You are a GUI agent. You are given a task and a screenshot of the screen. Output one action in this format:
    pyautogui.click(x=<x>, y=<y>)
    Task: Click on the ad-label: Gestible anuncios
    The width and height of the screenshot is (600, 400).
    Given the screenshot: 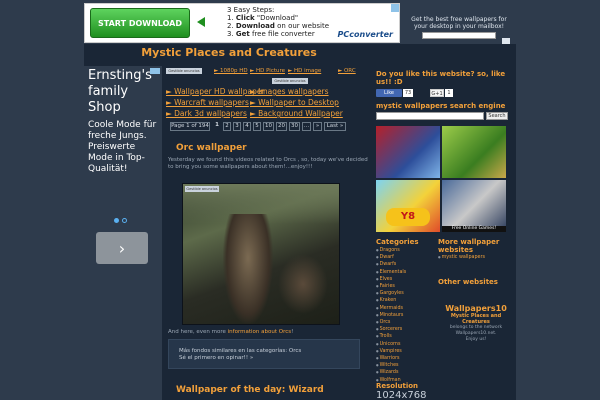 What is the action you would take?
    pyautogui.click(x=184, y=71)
    